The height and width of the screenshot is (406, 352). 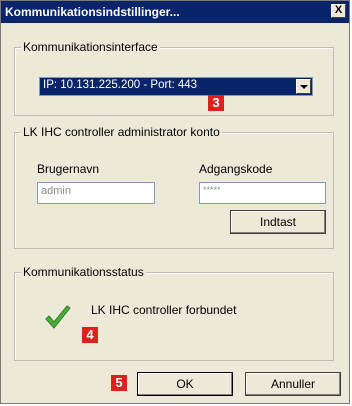 What do you see at coordinates (83, 272) in the screenshot?
I see `status-group-legend: Kommunikationsstatus` at bounding box center [83, 272].